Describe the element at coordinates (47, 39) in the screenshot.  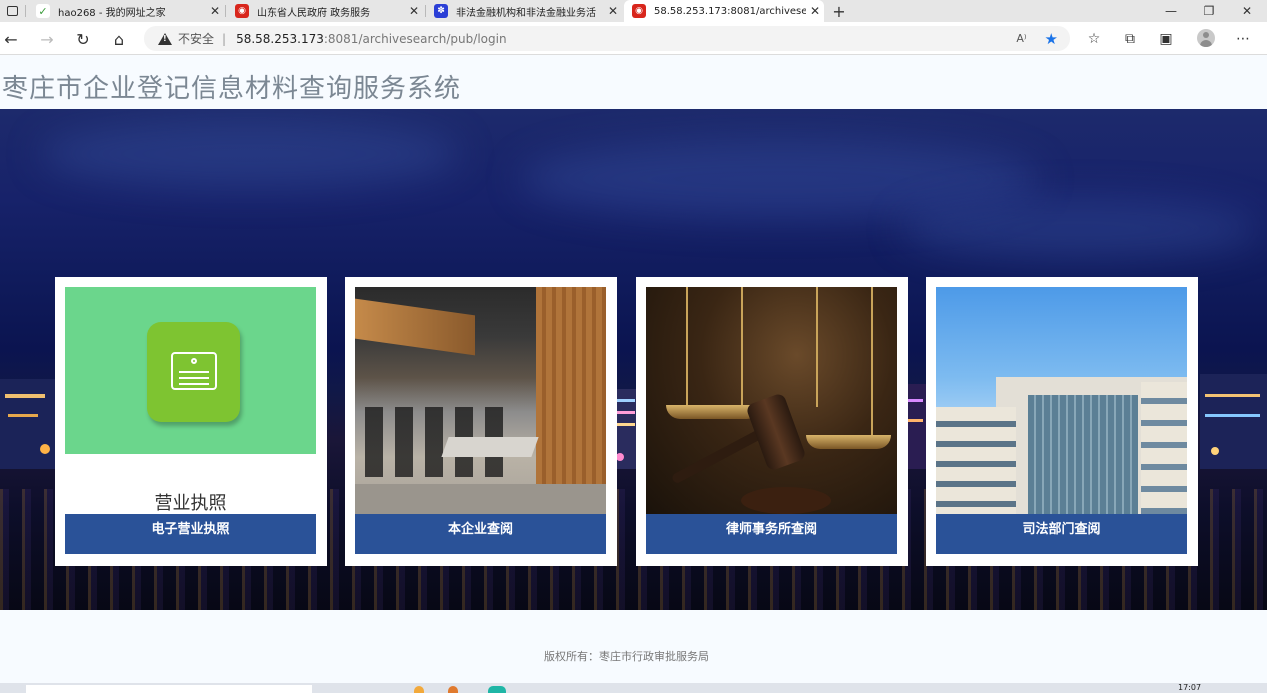
I see `forward-icon: →` at that location.